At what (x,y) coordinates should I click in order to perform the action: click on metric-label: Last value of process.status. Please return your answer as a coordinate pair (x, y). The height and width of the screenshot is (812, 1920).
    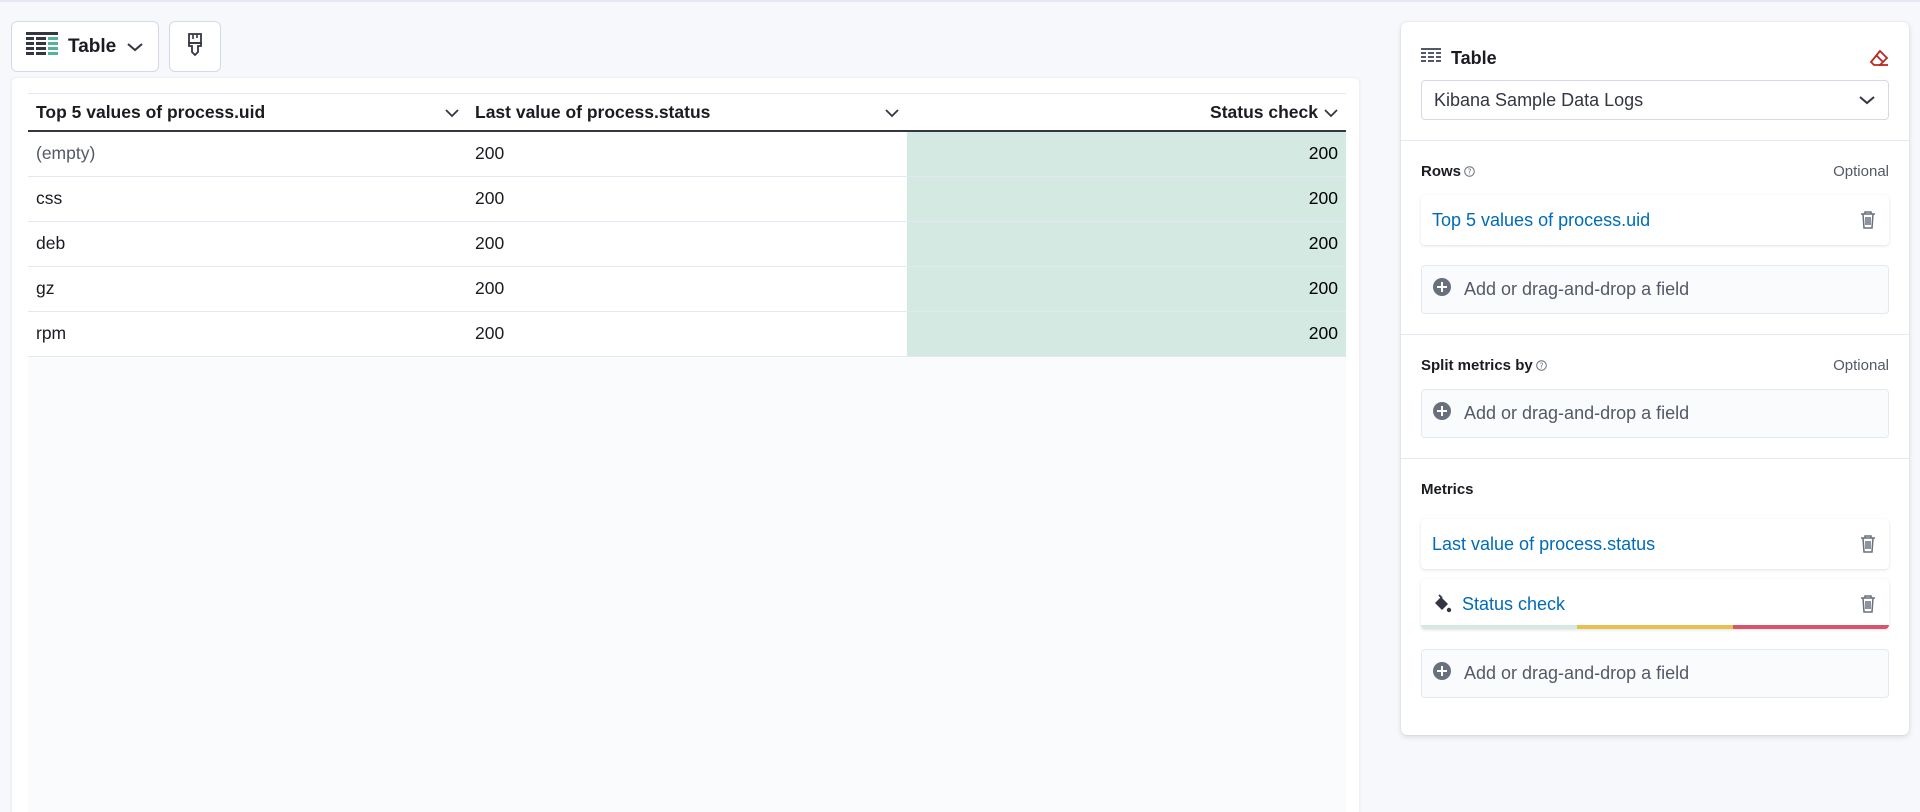
    Looking at the image, I should click on (1543, 544).